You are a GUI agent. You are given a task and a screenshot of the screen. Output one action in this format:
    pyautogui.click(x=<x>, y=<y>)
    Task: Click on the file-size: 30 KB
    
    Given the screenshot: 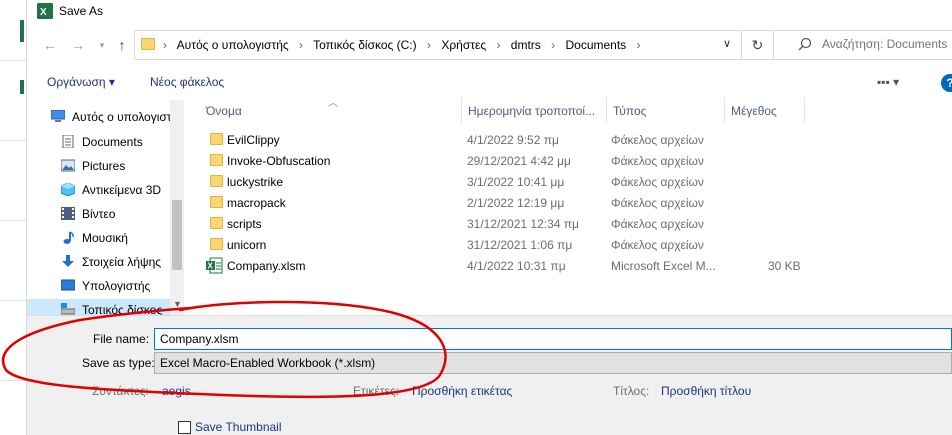 What is the action you would take?
    pyautogui.click(x=784, y=266)
    